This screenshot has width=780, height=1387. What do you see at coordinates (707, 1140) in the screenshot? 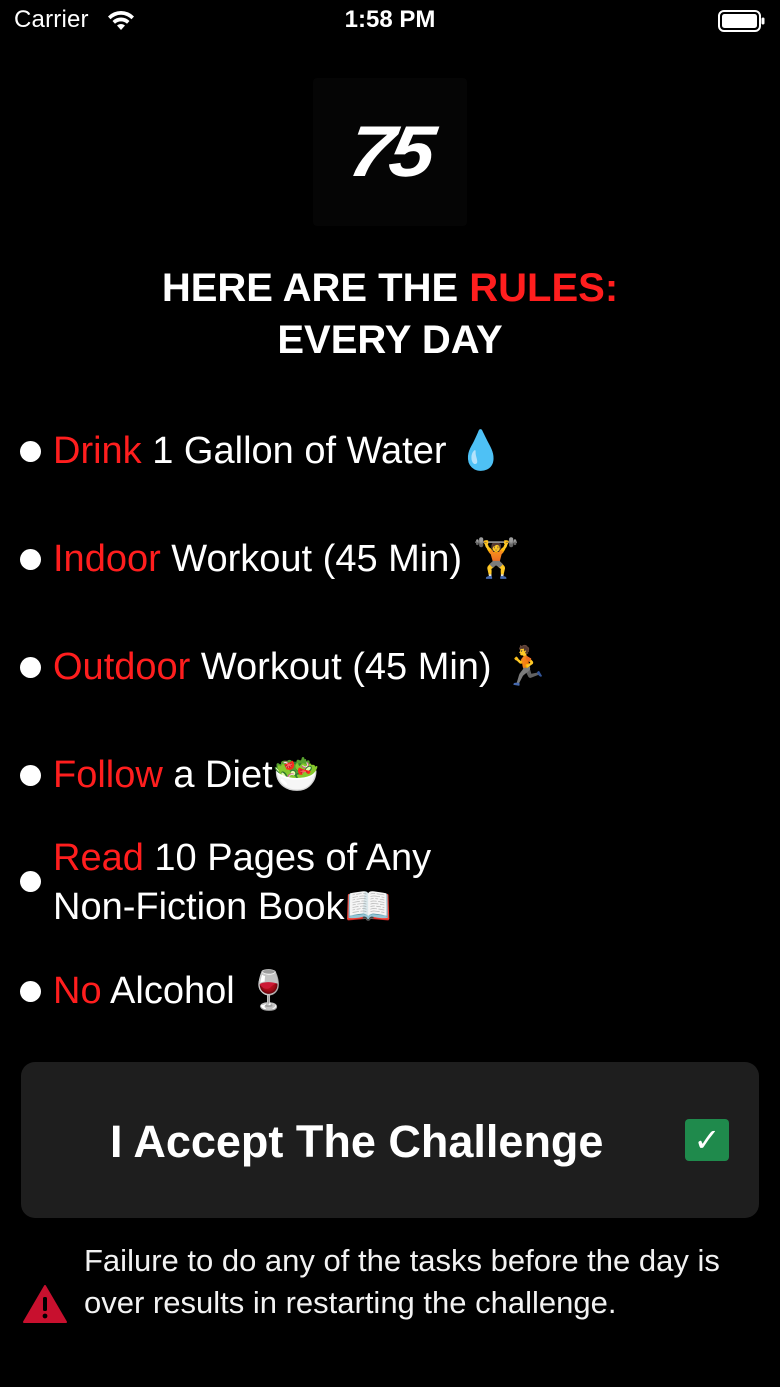
I see `checkmark-icon: ✓` at bounding box center [707, 1140].